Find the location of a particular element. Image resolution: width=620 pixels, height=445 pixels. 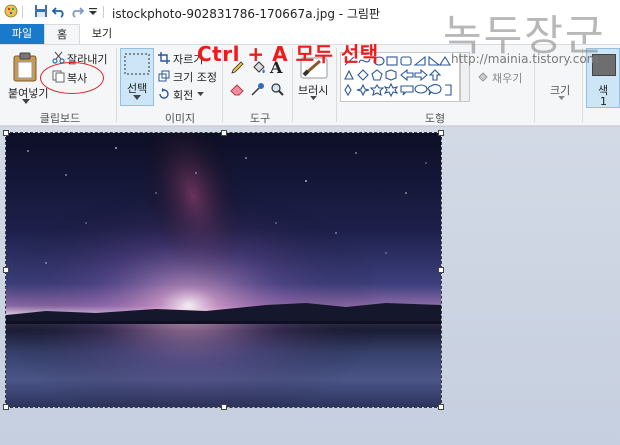

fill-button: 채우기 is located at coordinates (507, 78).